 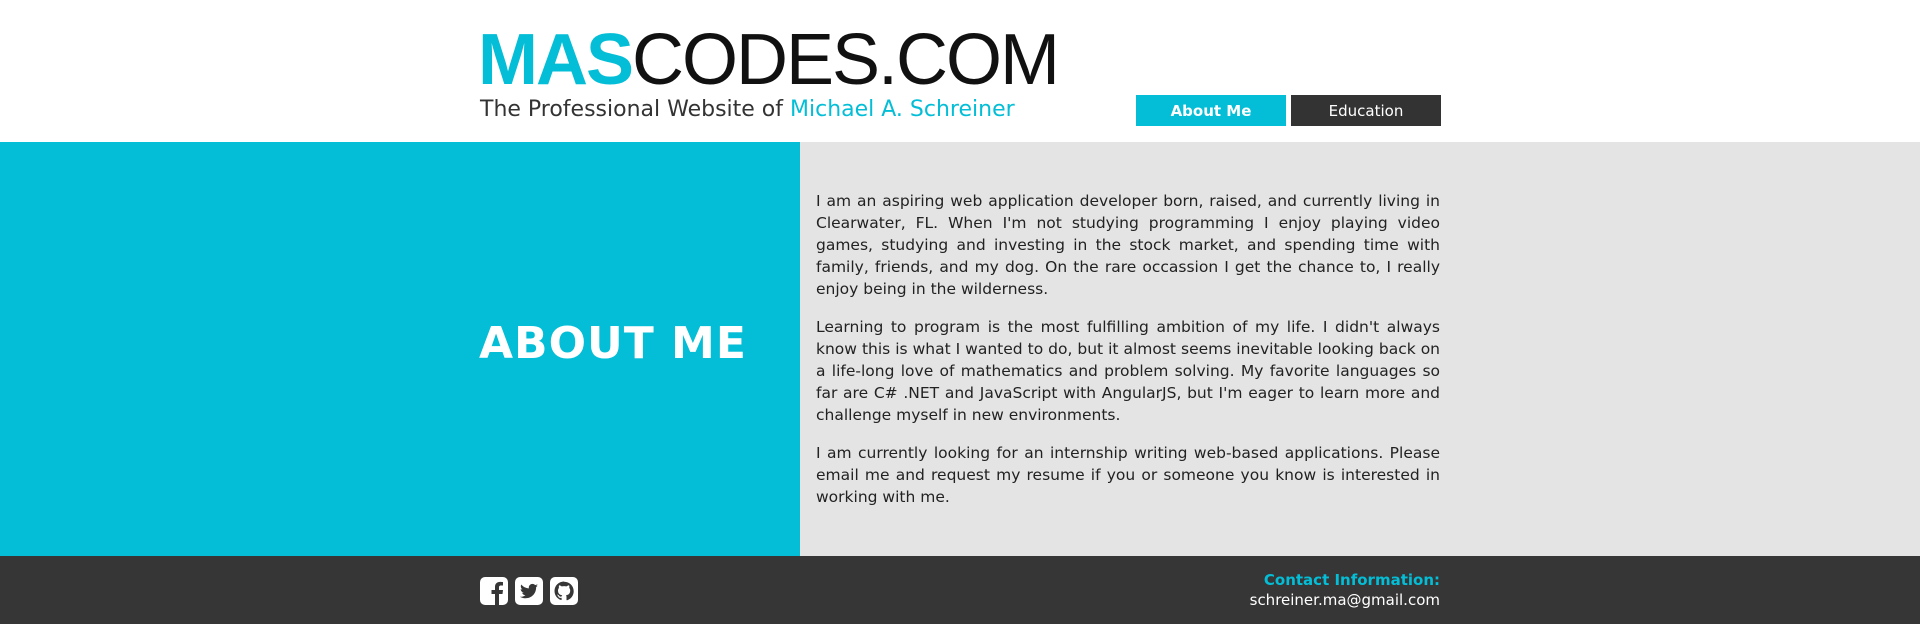 What do you see at coordinates (1288, 110) in the screenshot?
I see `main-nav: About Me Education` at bounding box center [1288, 110].